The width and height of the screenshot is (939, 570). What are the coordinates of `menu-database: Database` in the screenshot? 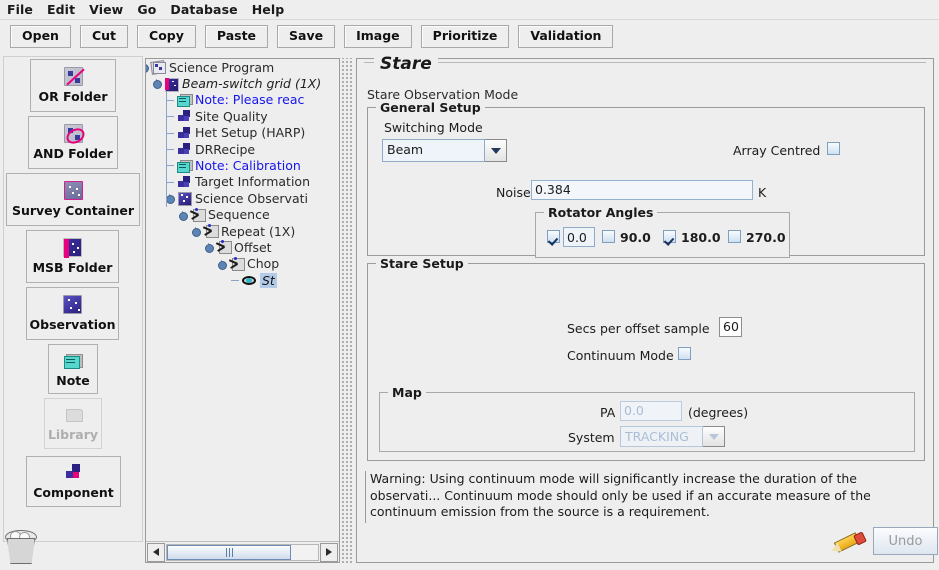 It's located at (203, 9).